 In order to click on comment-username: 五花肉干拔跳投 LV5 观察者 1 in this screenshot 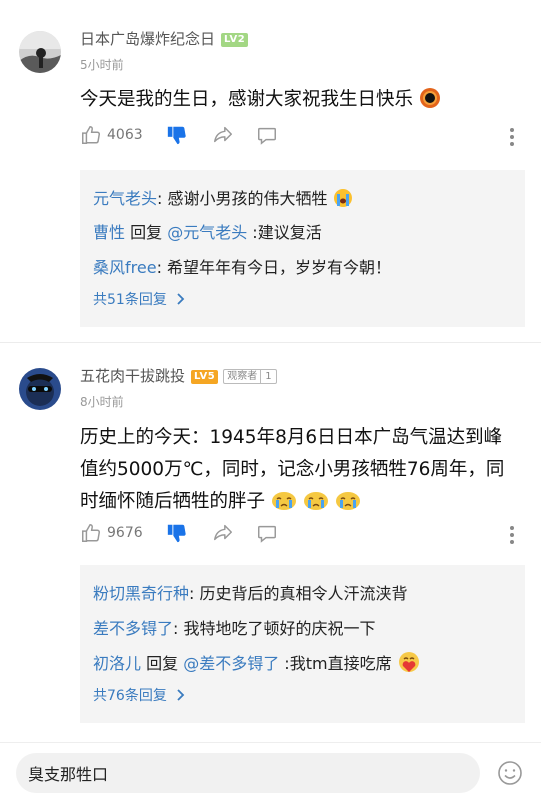, I will do `click(178, 375)`.